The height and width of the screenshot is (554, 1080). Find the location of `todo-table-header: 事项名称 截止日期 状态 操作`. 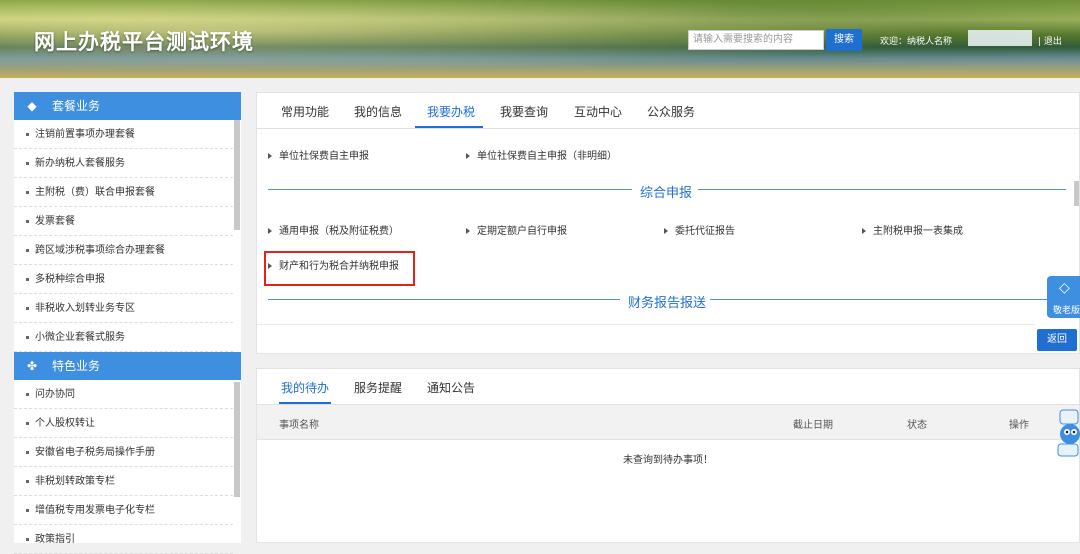

todo-table-header: 事项名称 截止日期 状态 操作 is located at coordinates (668, 422).